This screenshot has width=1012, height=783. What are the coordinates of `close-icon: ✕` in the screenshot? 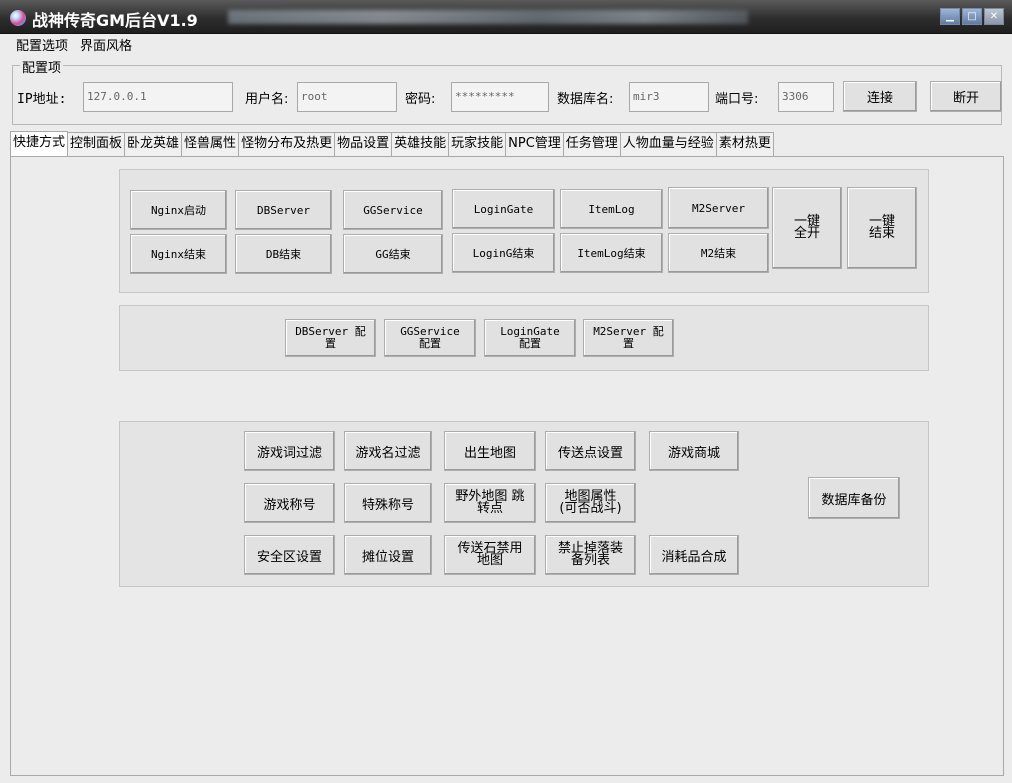 It's located at (994, 16).